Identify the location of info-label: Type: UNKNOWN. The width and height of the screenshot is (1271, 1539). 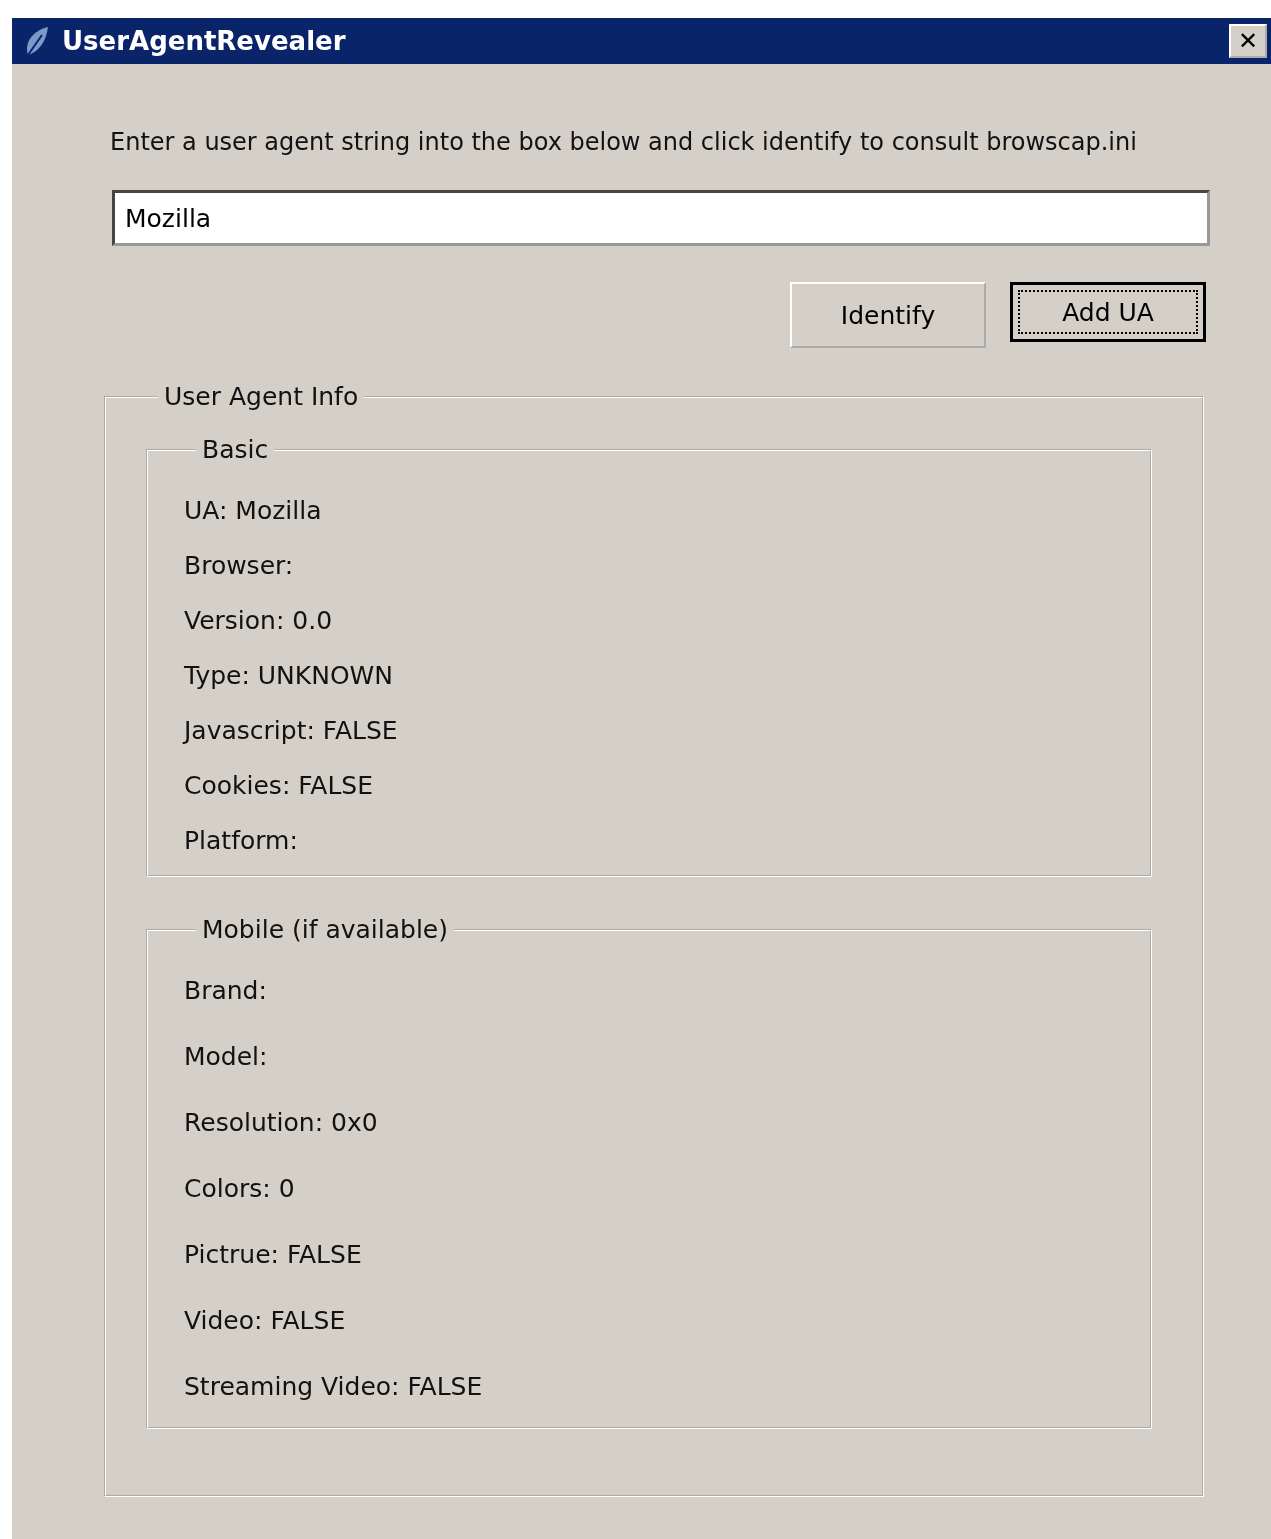
(289, 676).